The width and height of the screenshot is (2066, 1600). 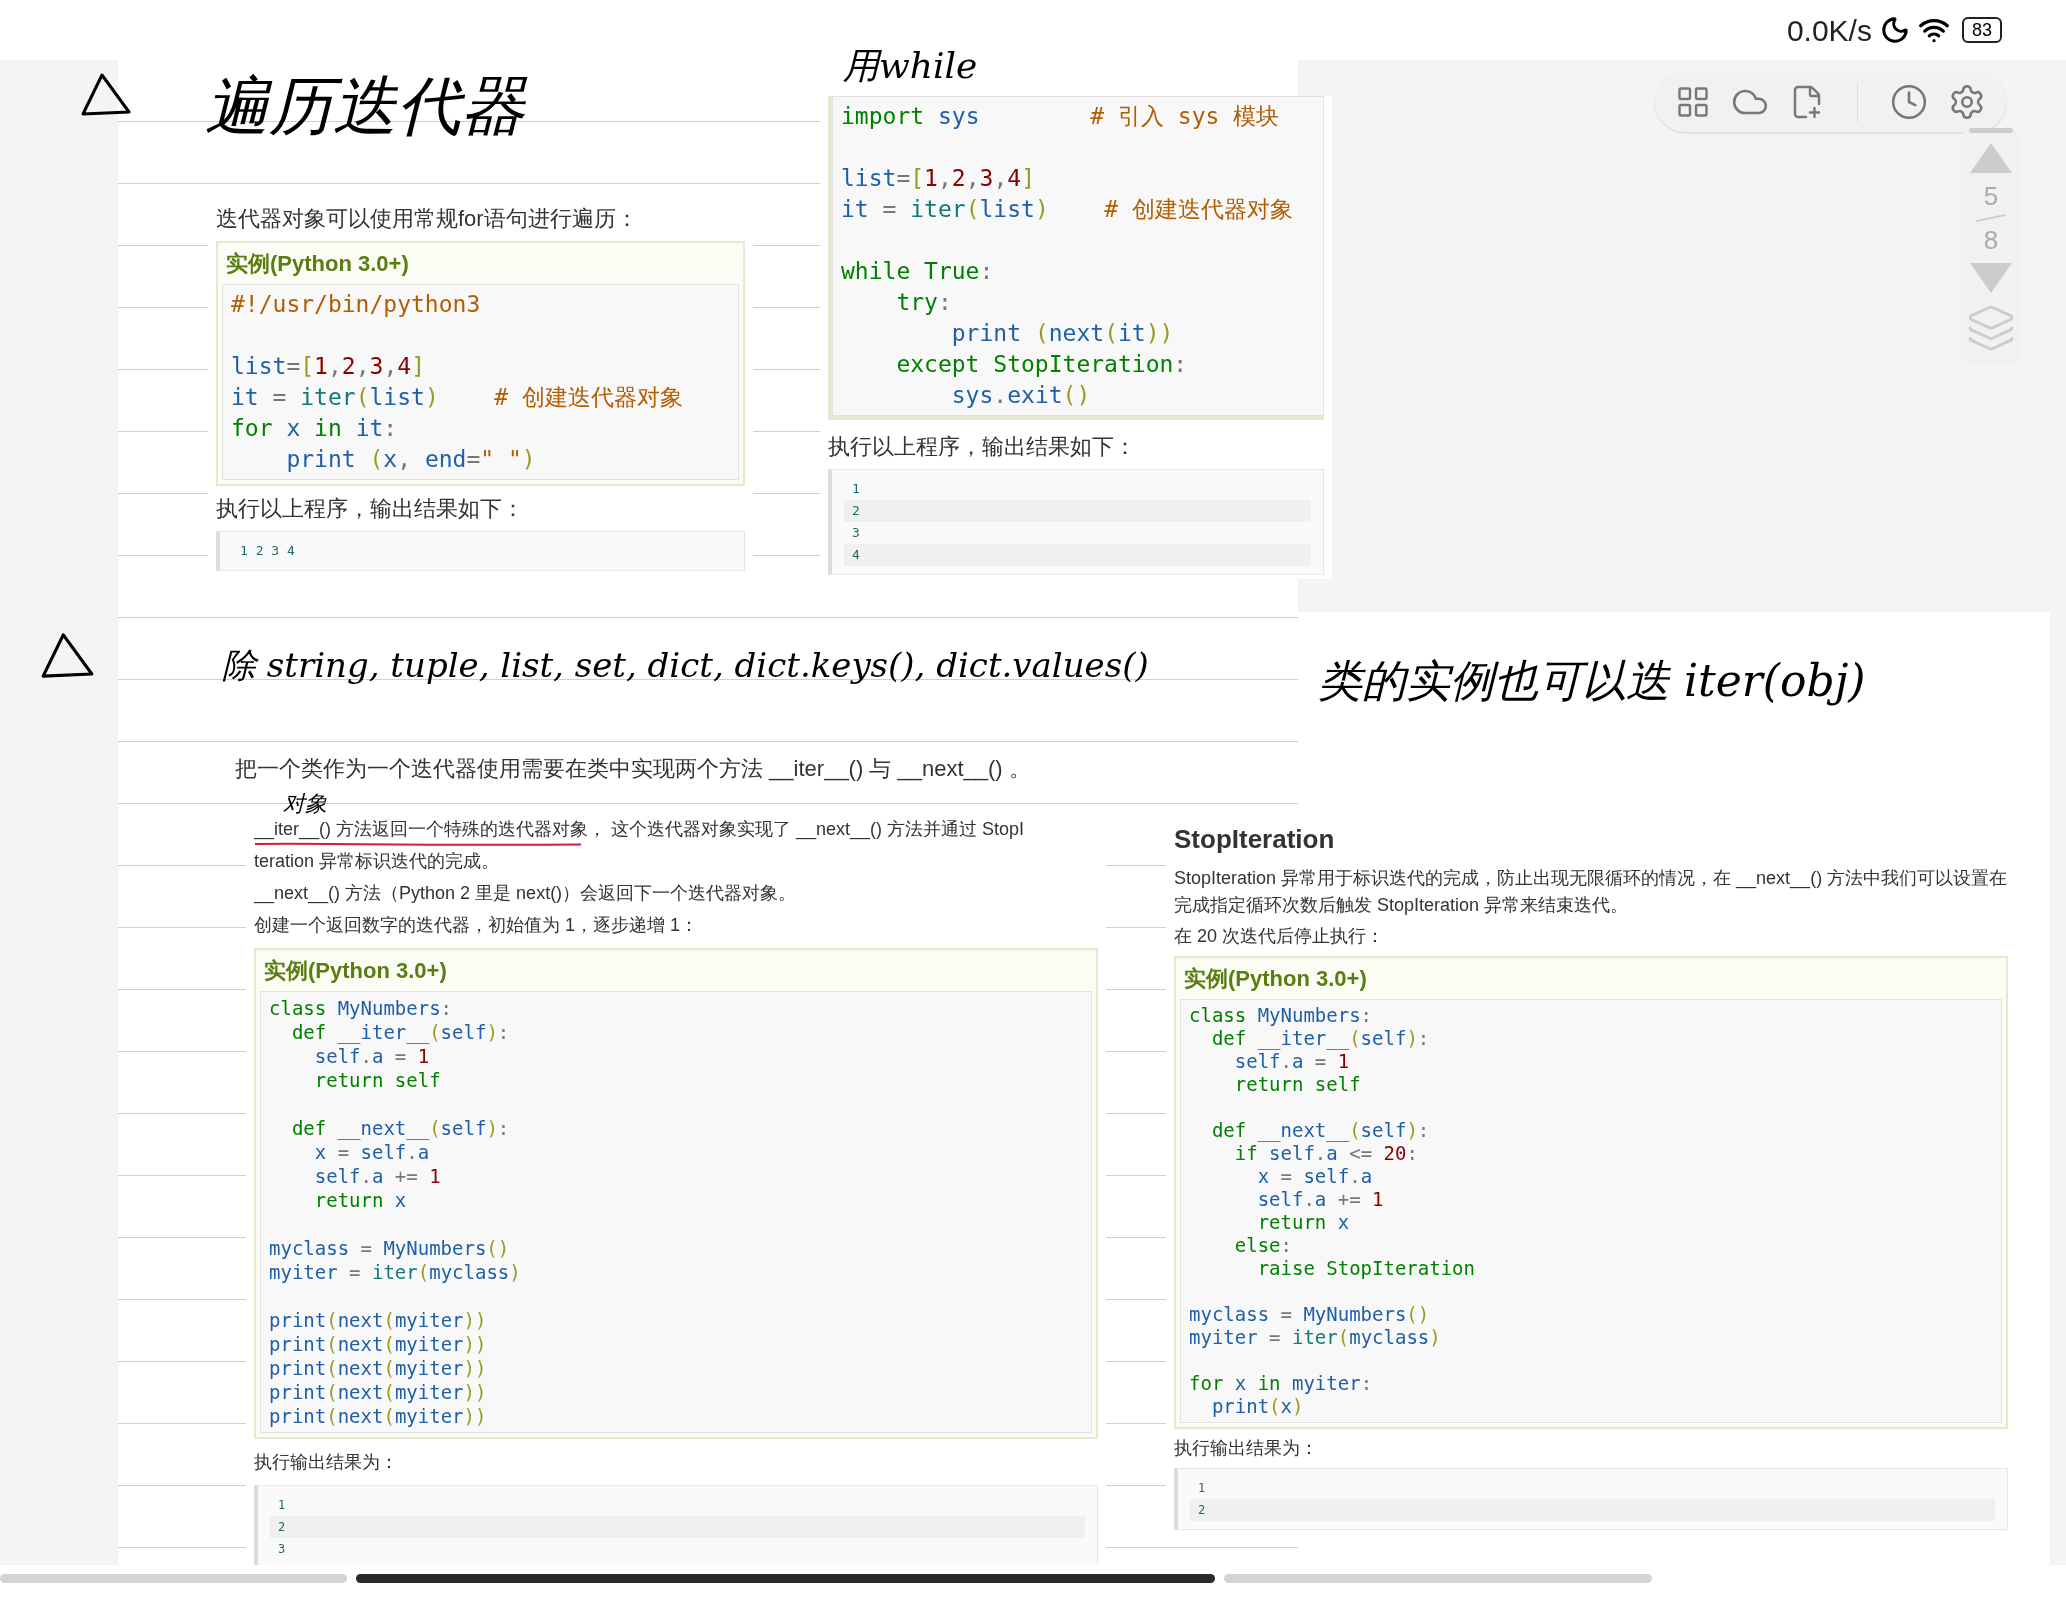 What do you see at coordinates (1967, 102) in the screenshot?
I see `settings-icon` at bounding box center [1967, 102].